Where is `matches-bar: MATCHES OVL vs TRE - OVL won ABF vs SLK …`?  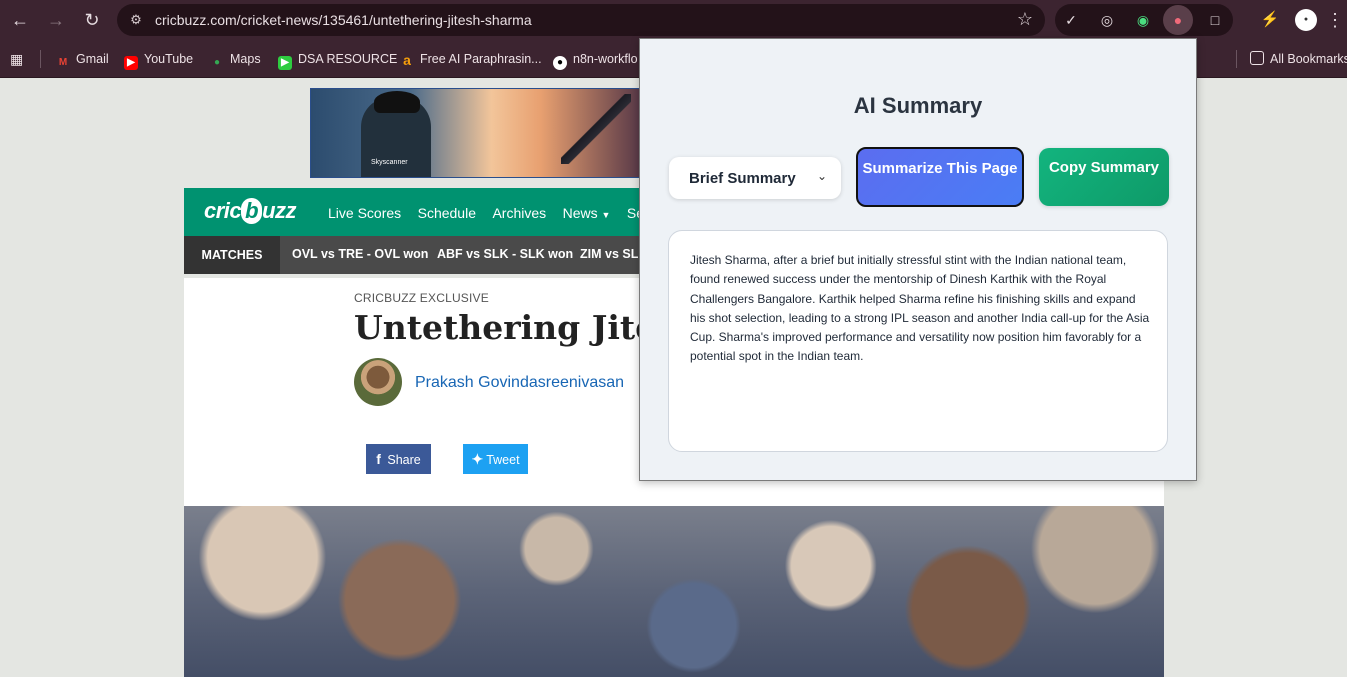
matches-bar: MATCHES OVL vs TRE - OVL won ABF vs SLK … is located at coordinates (415, 255).